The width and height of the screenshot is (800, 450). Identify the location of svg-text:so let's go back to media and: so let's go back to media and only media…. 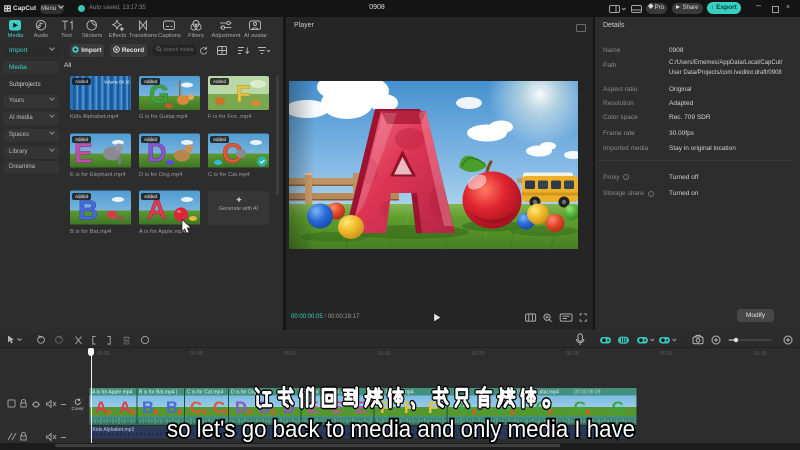
(401, 429).